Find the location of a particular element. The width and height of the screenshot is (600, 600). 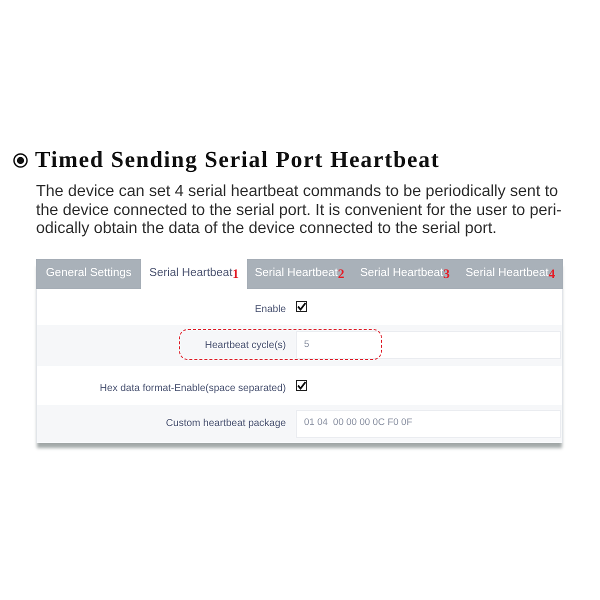

section-title: Timed Sending Serial Port Heartbeat is located at coordinates (237, 160).